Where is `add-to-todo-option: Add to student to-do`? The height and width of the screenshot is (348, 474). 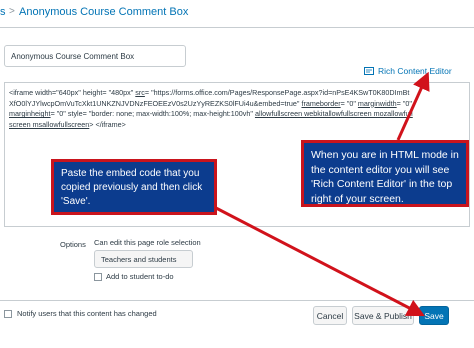 add-to-todo-option: Add to student to-do is located at coordinates (134, 276).